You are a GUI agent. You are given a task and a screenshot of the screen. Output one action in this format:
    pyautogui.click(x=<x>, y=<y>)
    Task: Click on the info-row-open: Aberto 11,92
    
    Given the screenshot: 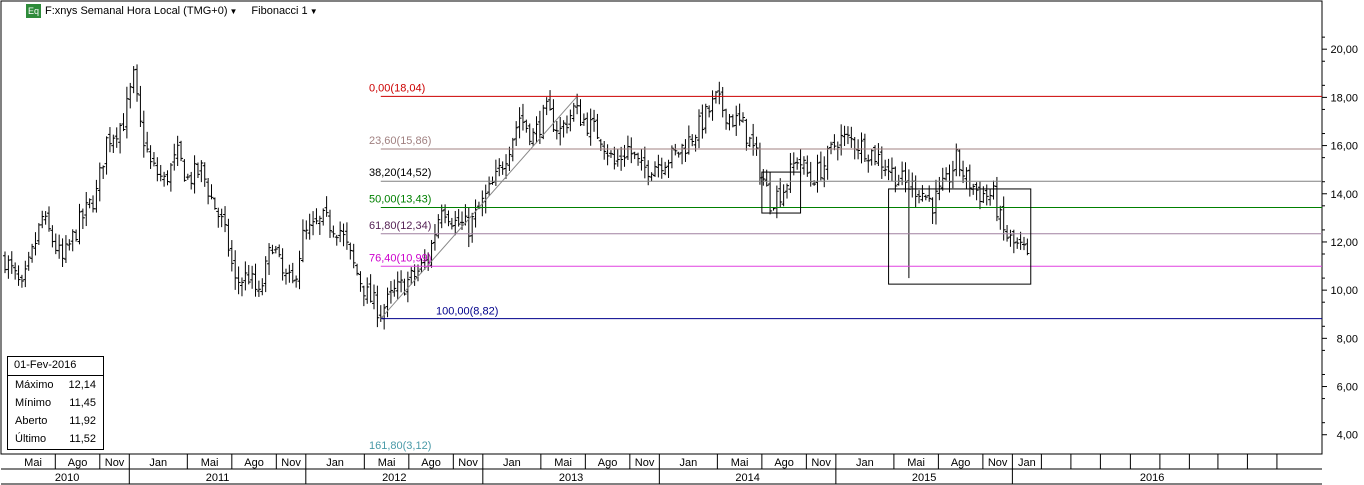 What is the action you would take?
    pyautogui.click(x=55, y=421)
    